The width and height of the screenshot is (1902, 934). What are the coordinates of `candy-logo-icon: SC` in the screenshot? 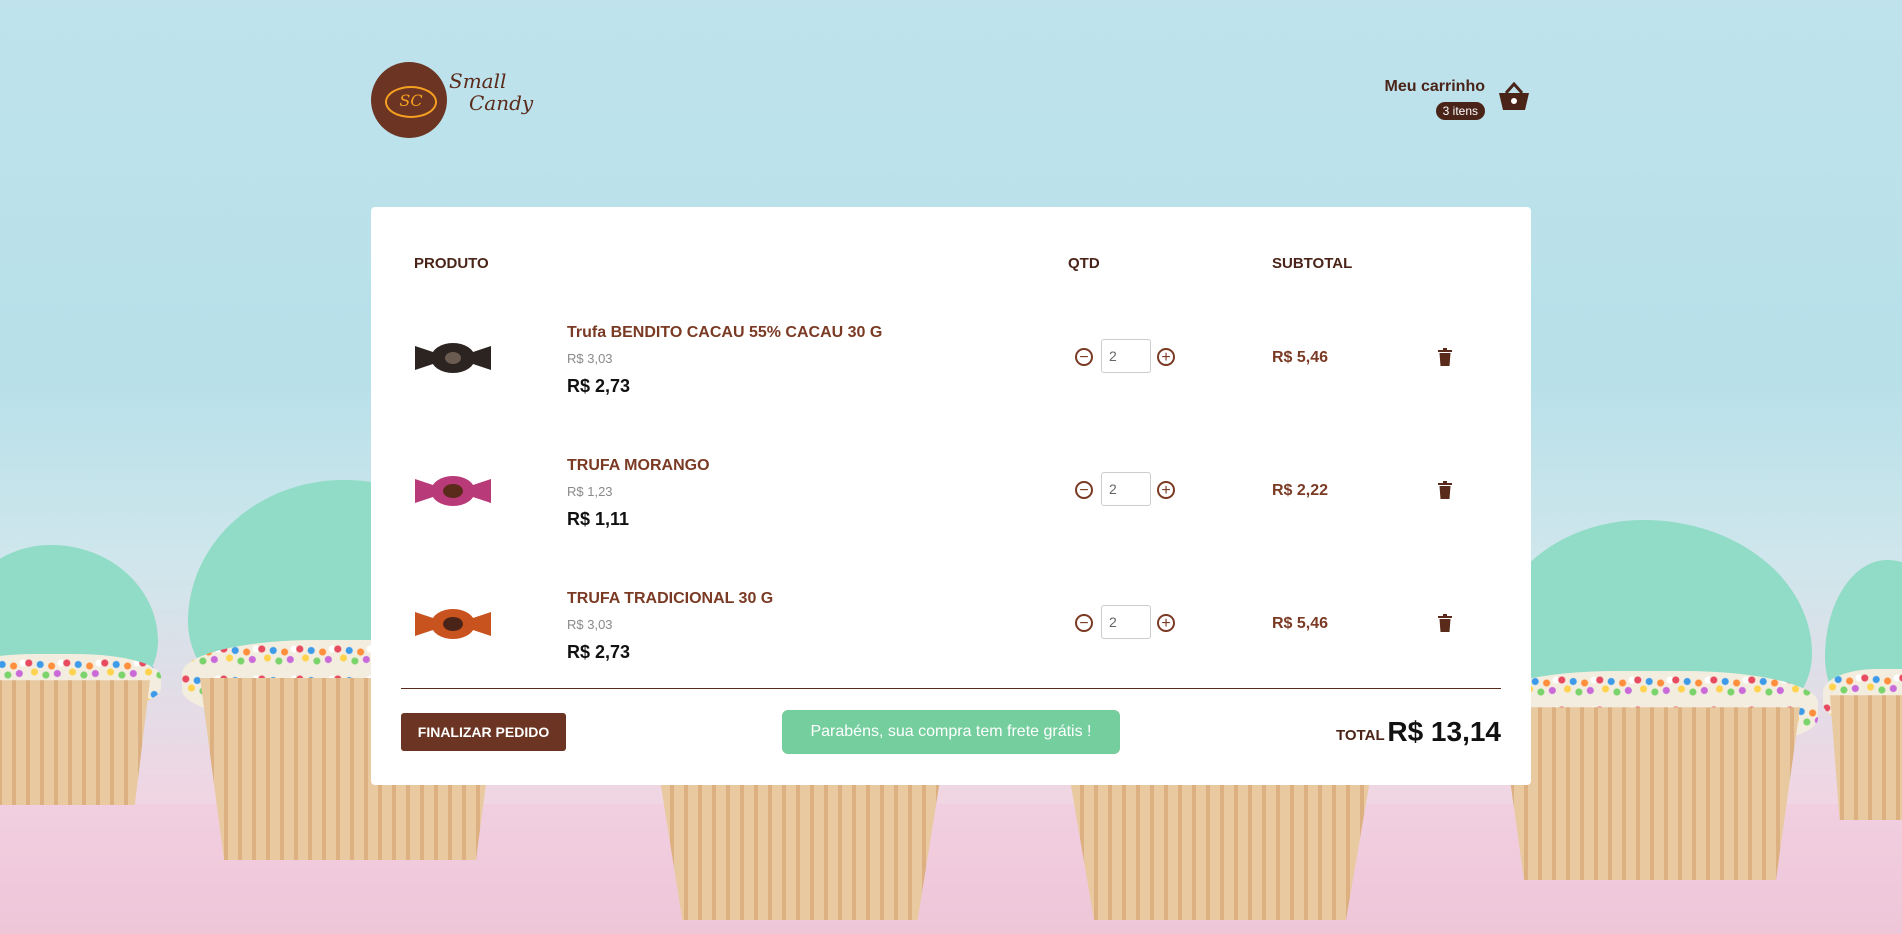 It's located at (411, 102).